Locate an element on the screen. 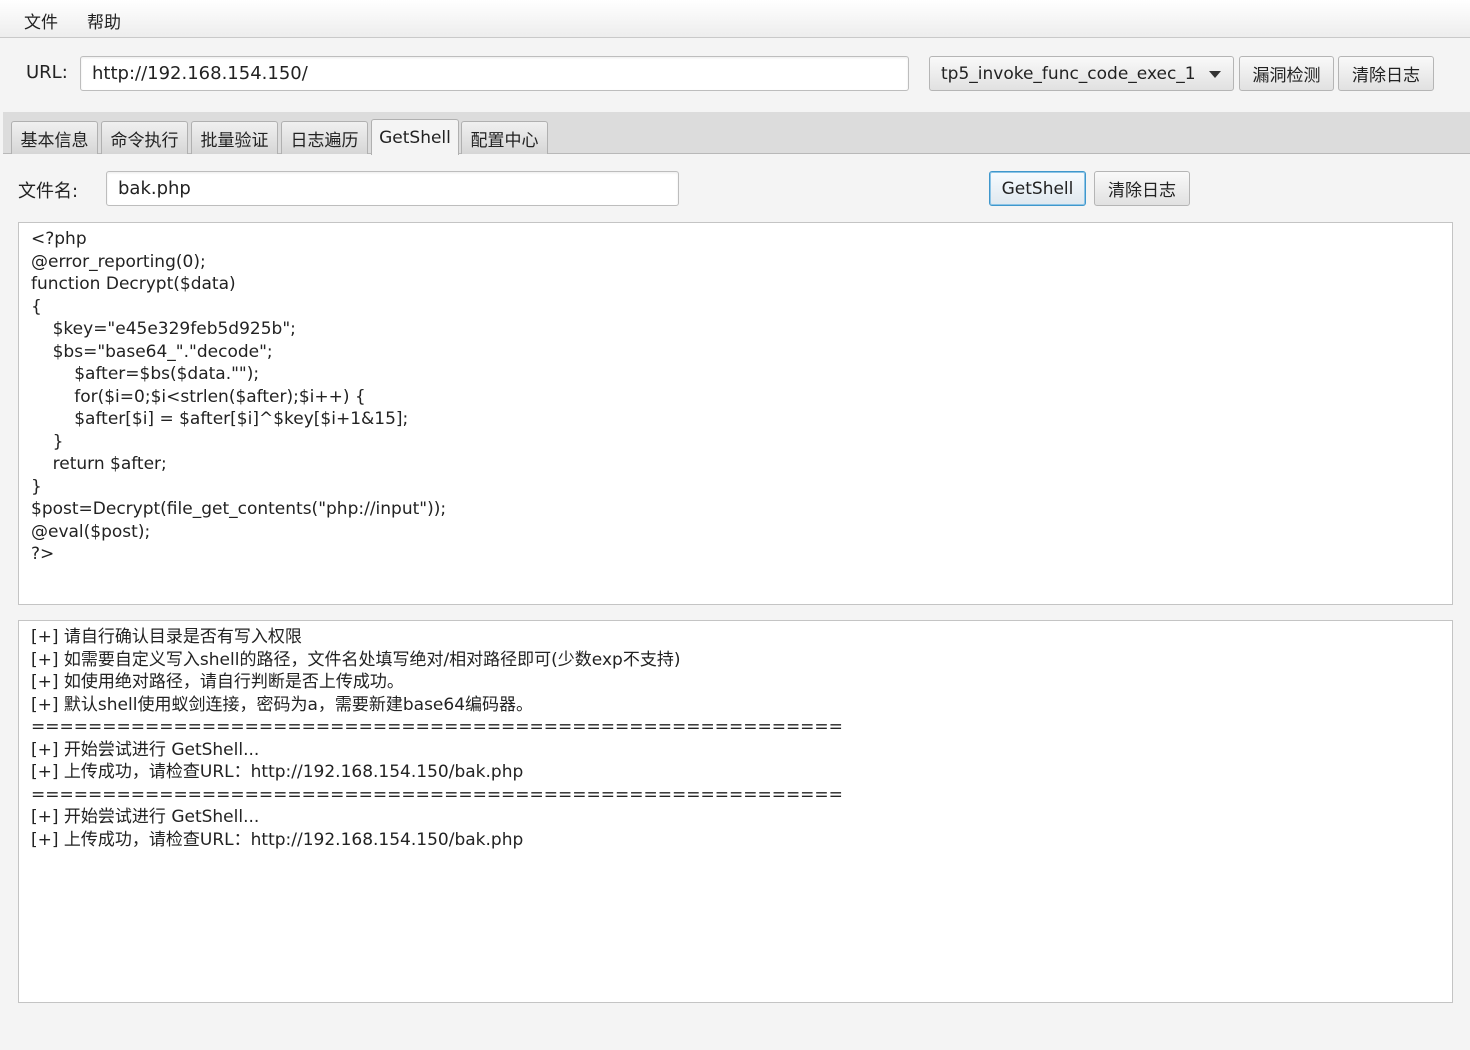 The height and width of the screenshot is (1050, 1470). menu-file: 文件 is located at coordinates (41, 20).